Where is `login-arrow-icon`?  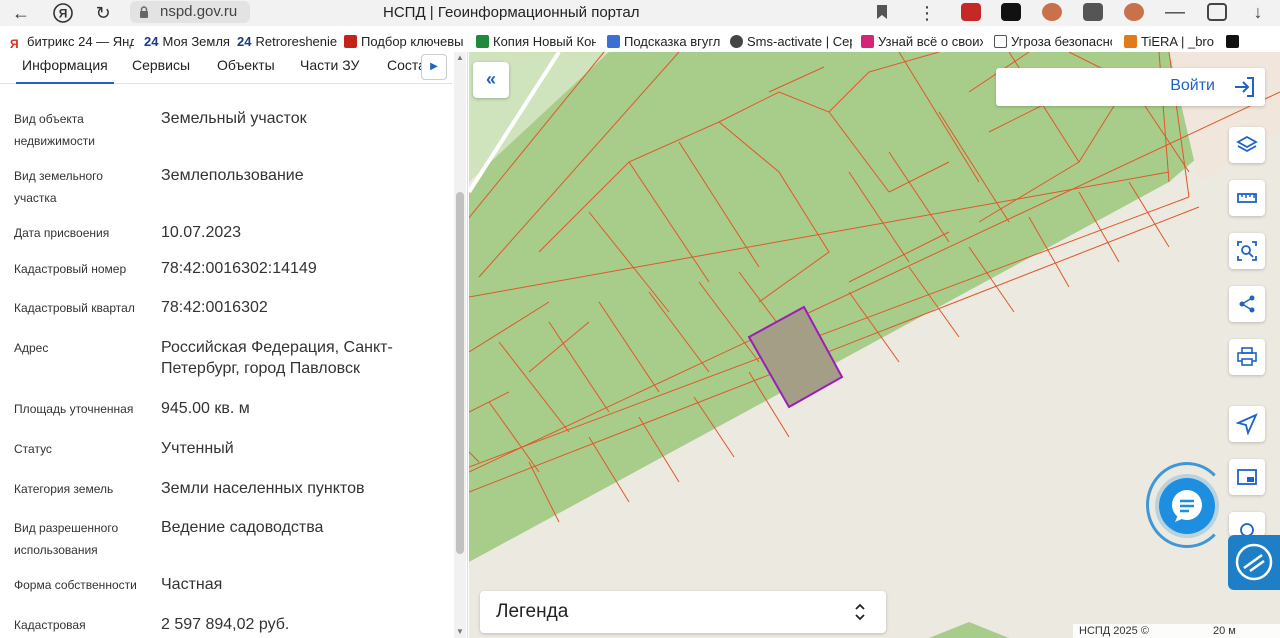 login-arrow-icon is located at coordinates (1244, 87).